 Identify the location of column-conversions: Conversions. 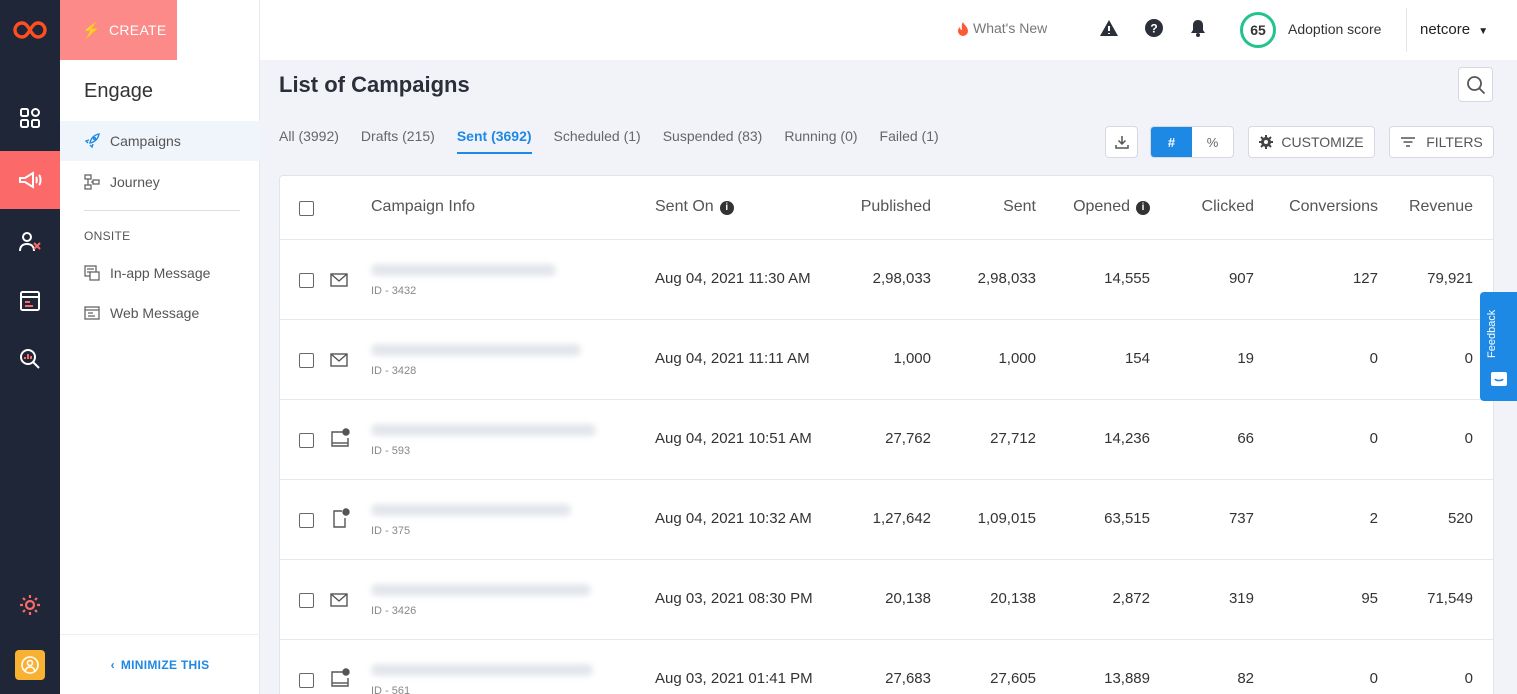
(1324, 207).